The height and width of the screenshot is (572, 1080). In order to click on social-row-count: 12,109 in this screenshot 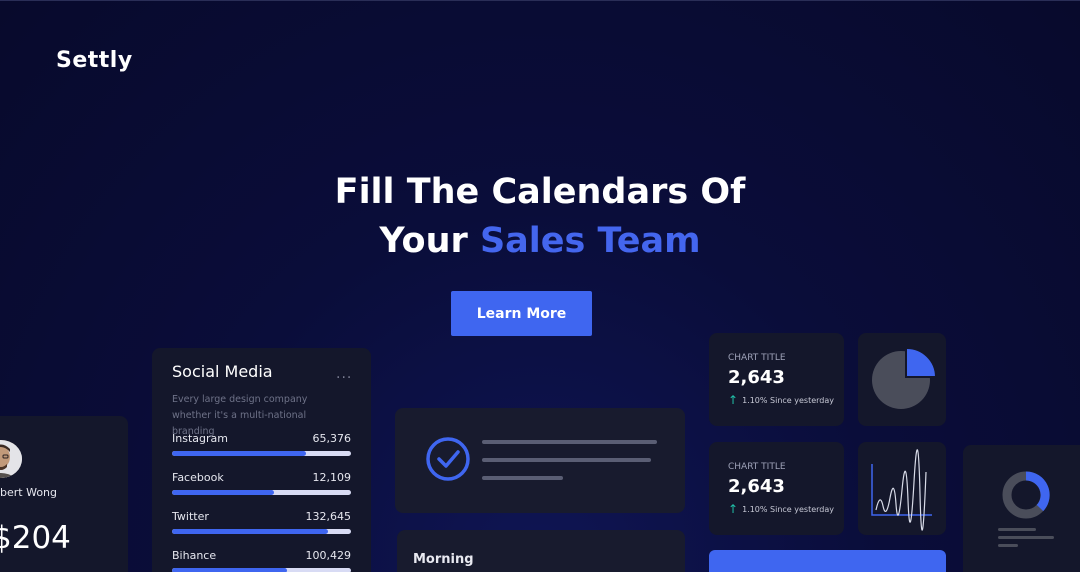, I will do `click(332, 477)`.